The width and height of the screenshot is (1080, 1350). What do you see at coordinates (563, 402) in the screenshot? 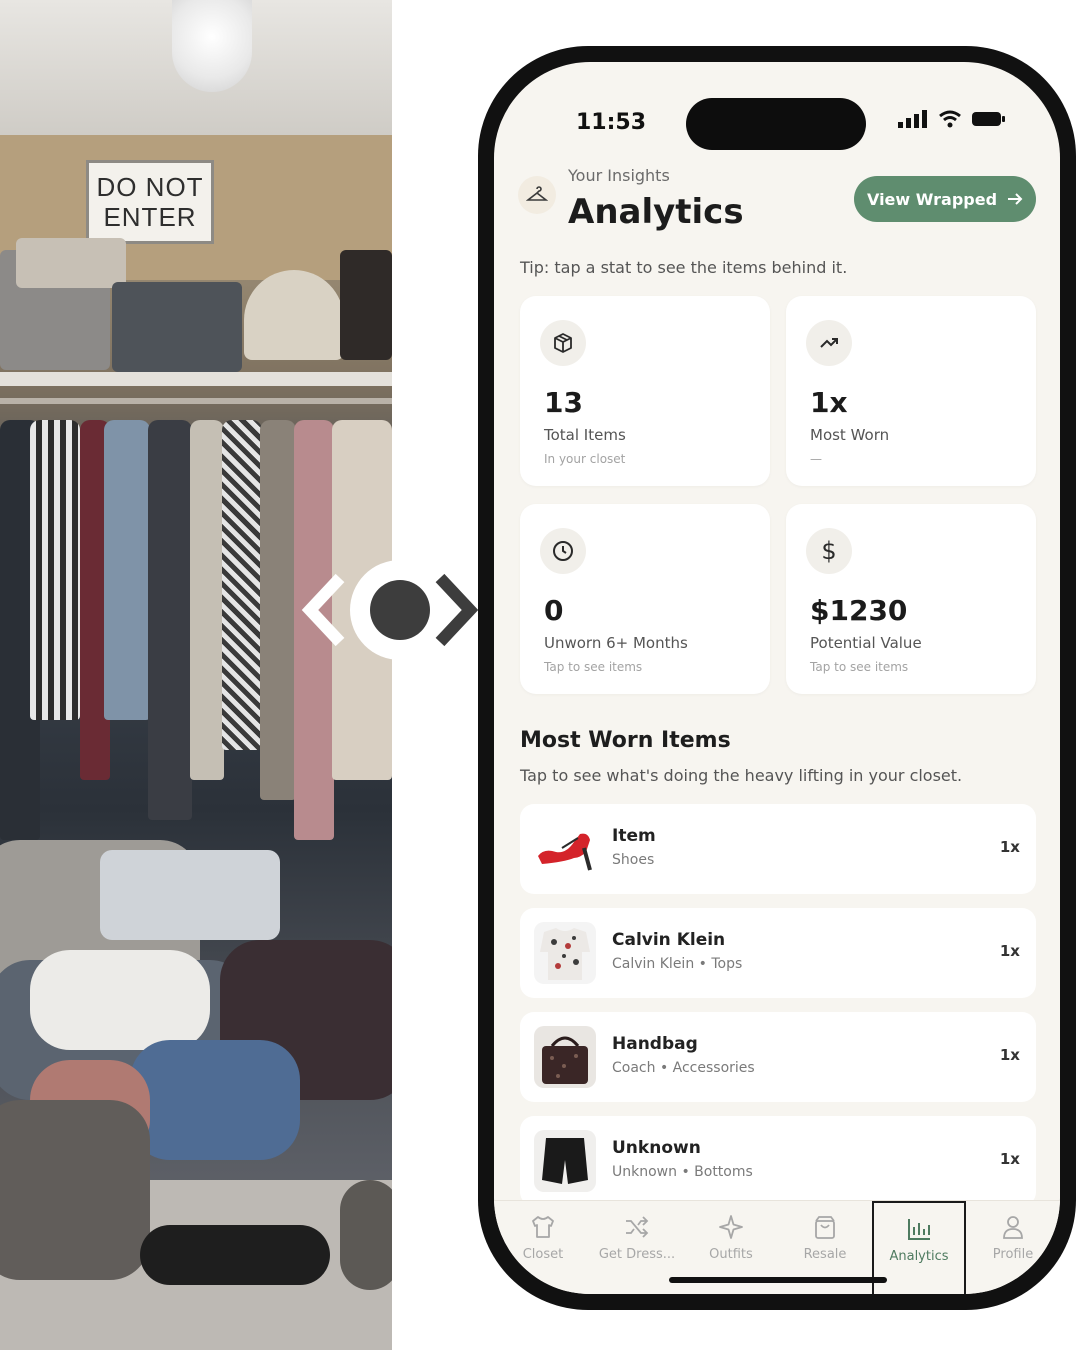
I see `stat-value: 13` at bounding box center [563, 402].